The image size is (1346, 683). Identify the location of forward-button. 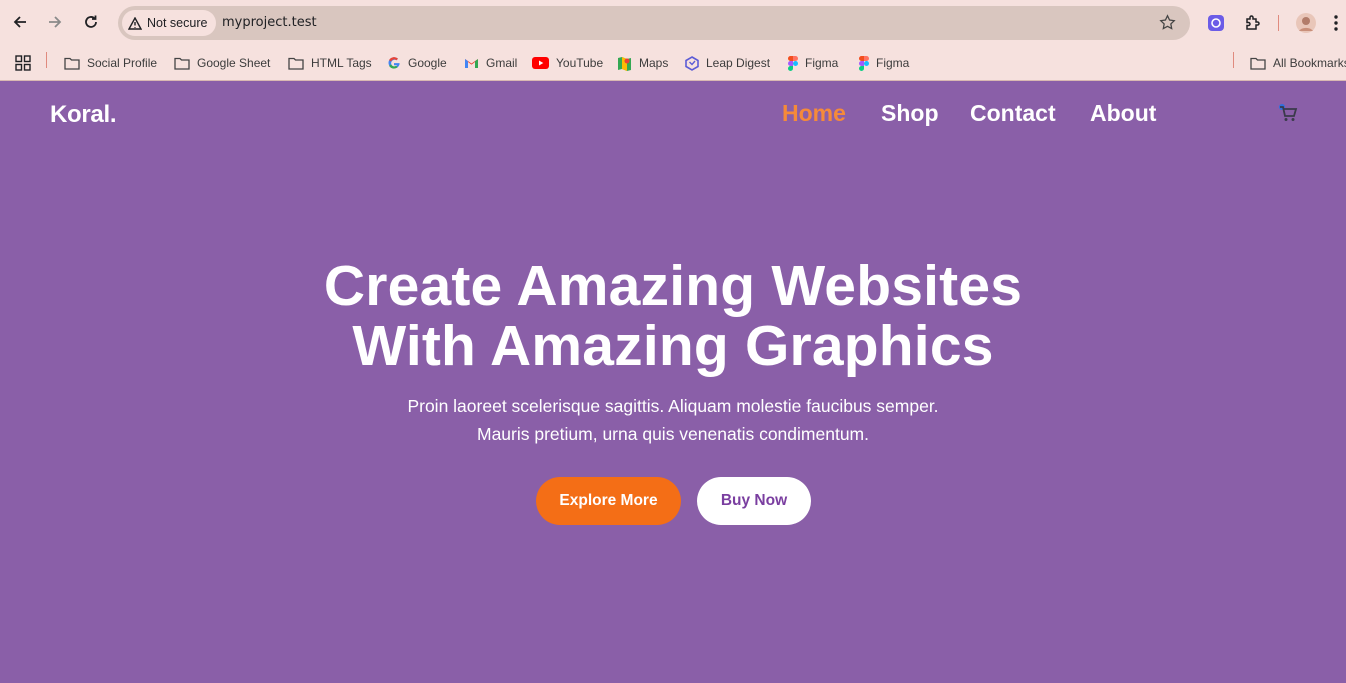
(55, 22).